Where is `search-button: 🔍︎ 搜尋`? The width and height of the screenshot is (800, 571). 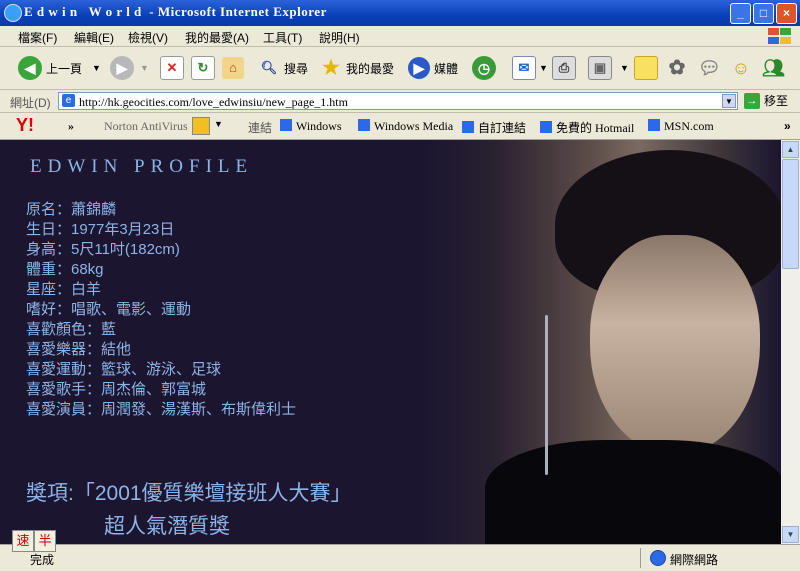
search-button: 🔍︎ 搜尋 is located at coordinates (283, 68).